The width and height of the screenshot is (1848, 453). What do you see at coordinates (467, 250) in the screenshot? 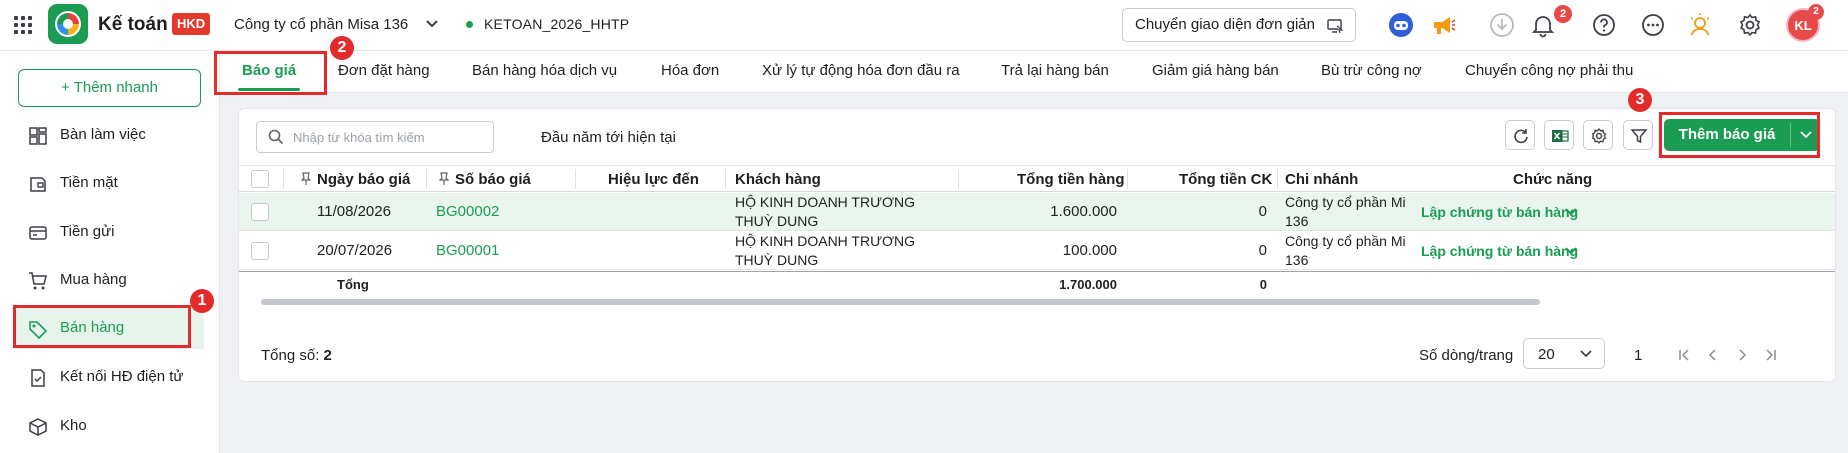
I see `quotation-number-link: BG00001` at bounding box center [467, 250].